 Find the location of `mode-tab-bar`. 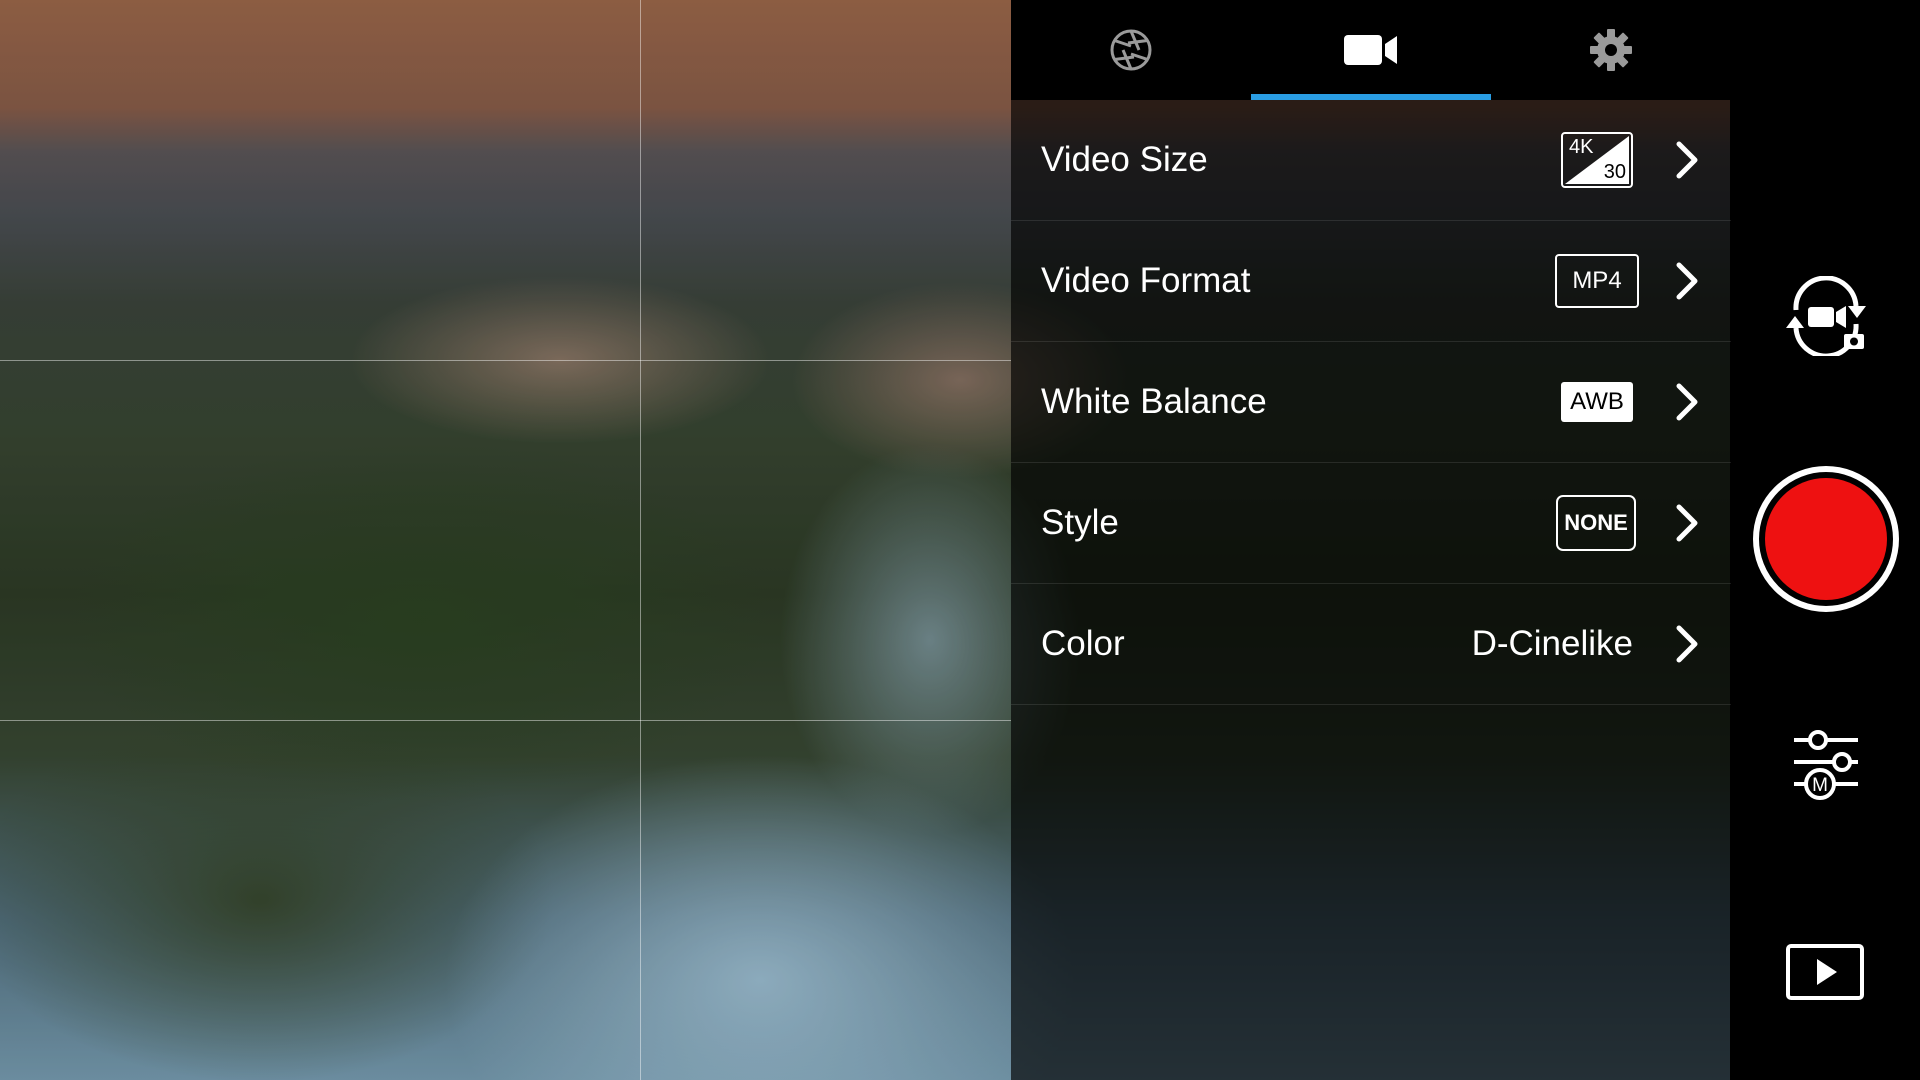

mode-tab-bar is located at coordinates (1371, 50).